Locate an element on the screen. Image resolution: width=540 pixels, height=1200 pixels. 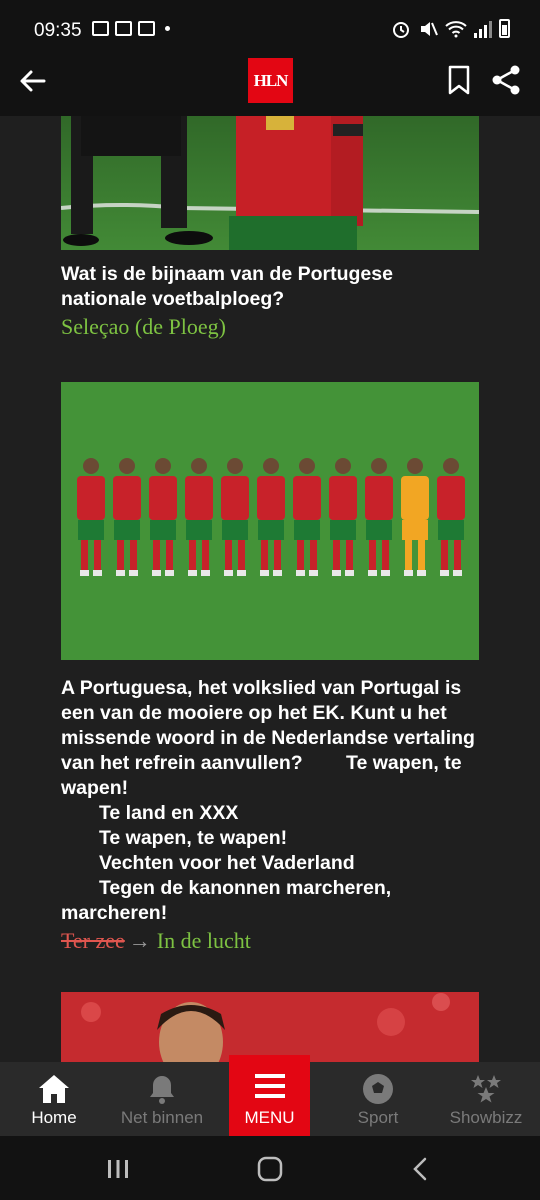
bell-icon is located at coordinates (162, 1090).